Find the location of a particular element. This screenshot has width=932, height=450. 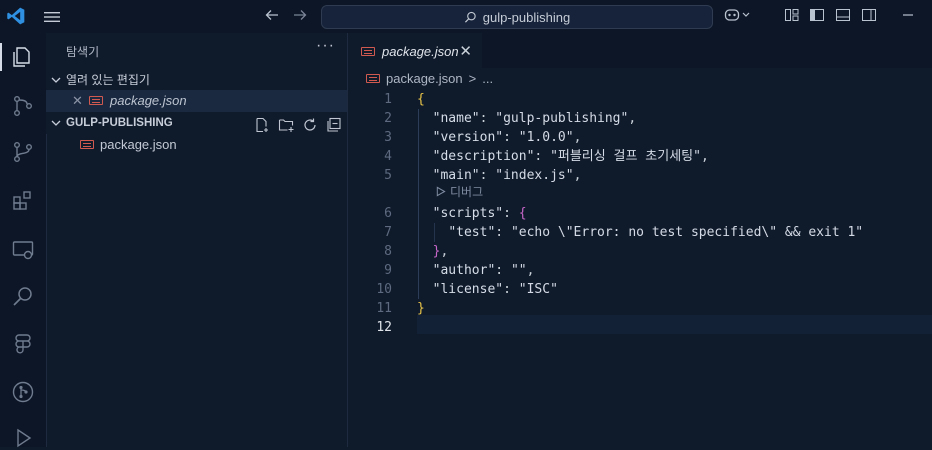

code-line: 9 "author": "", is located at coordinates (640, 270).